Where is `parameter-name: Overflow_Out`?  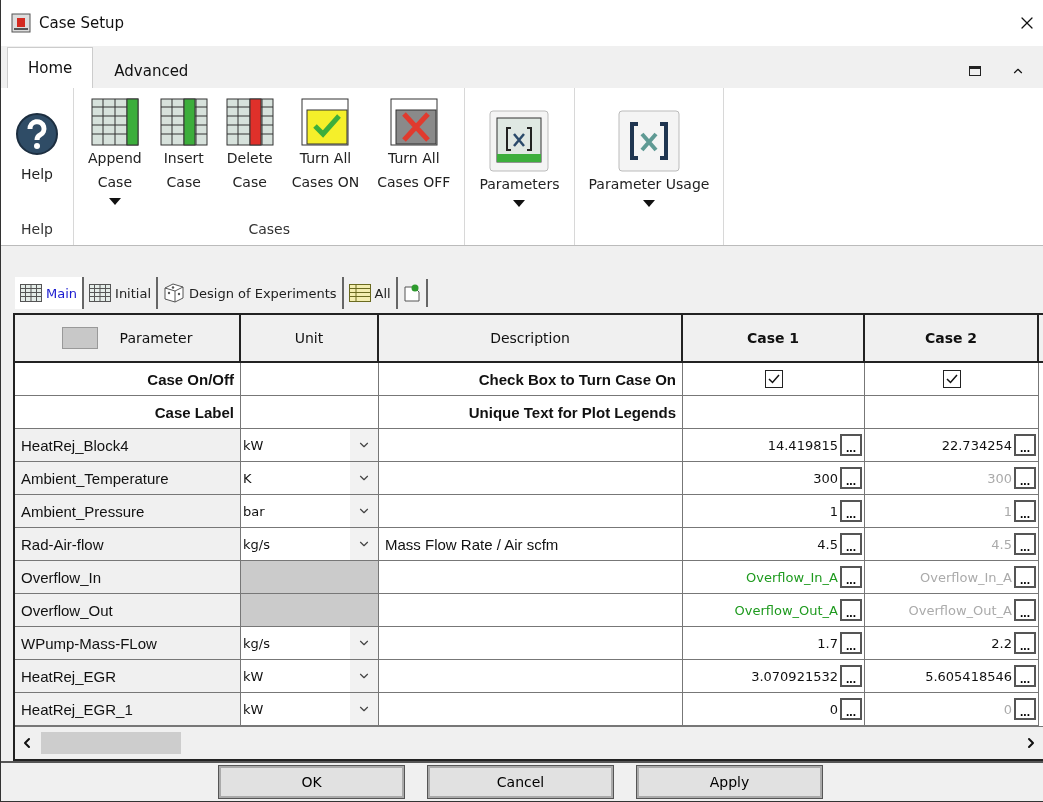 parameter-name: Overflow_Out is located at coordinates (128, 610).